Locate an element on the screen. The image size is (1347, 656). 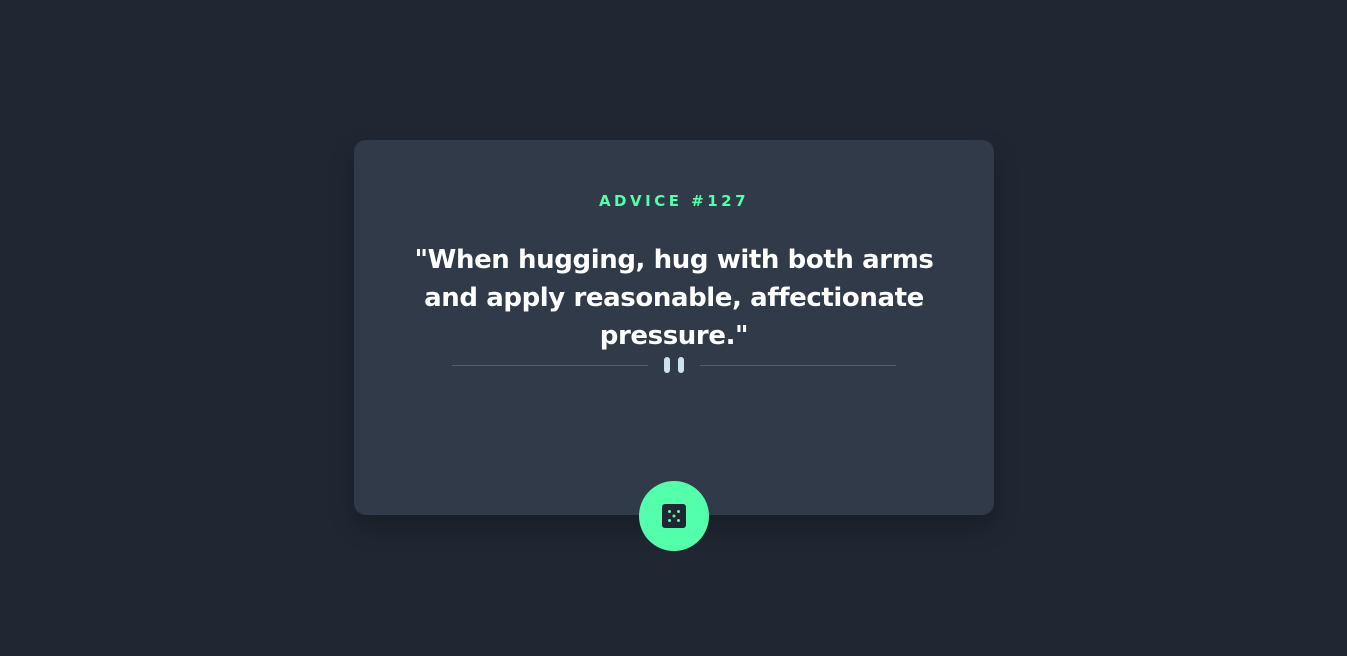
divider-line-right is located at coordinates (798, 365).